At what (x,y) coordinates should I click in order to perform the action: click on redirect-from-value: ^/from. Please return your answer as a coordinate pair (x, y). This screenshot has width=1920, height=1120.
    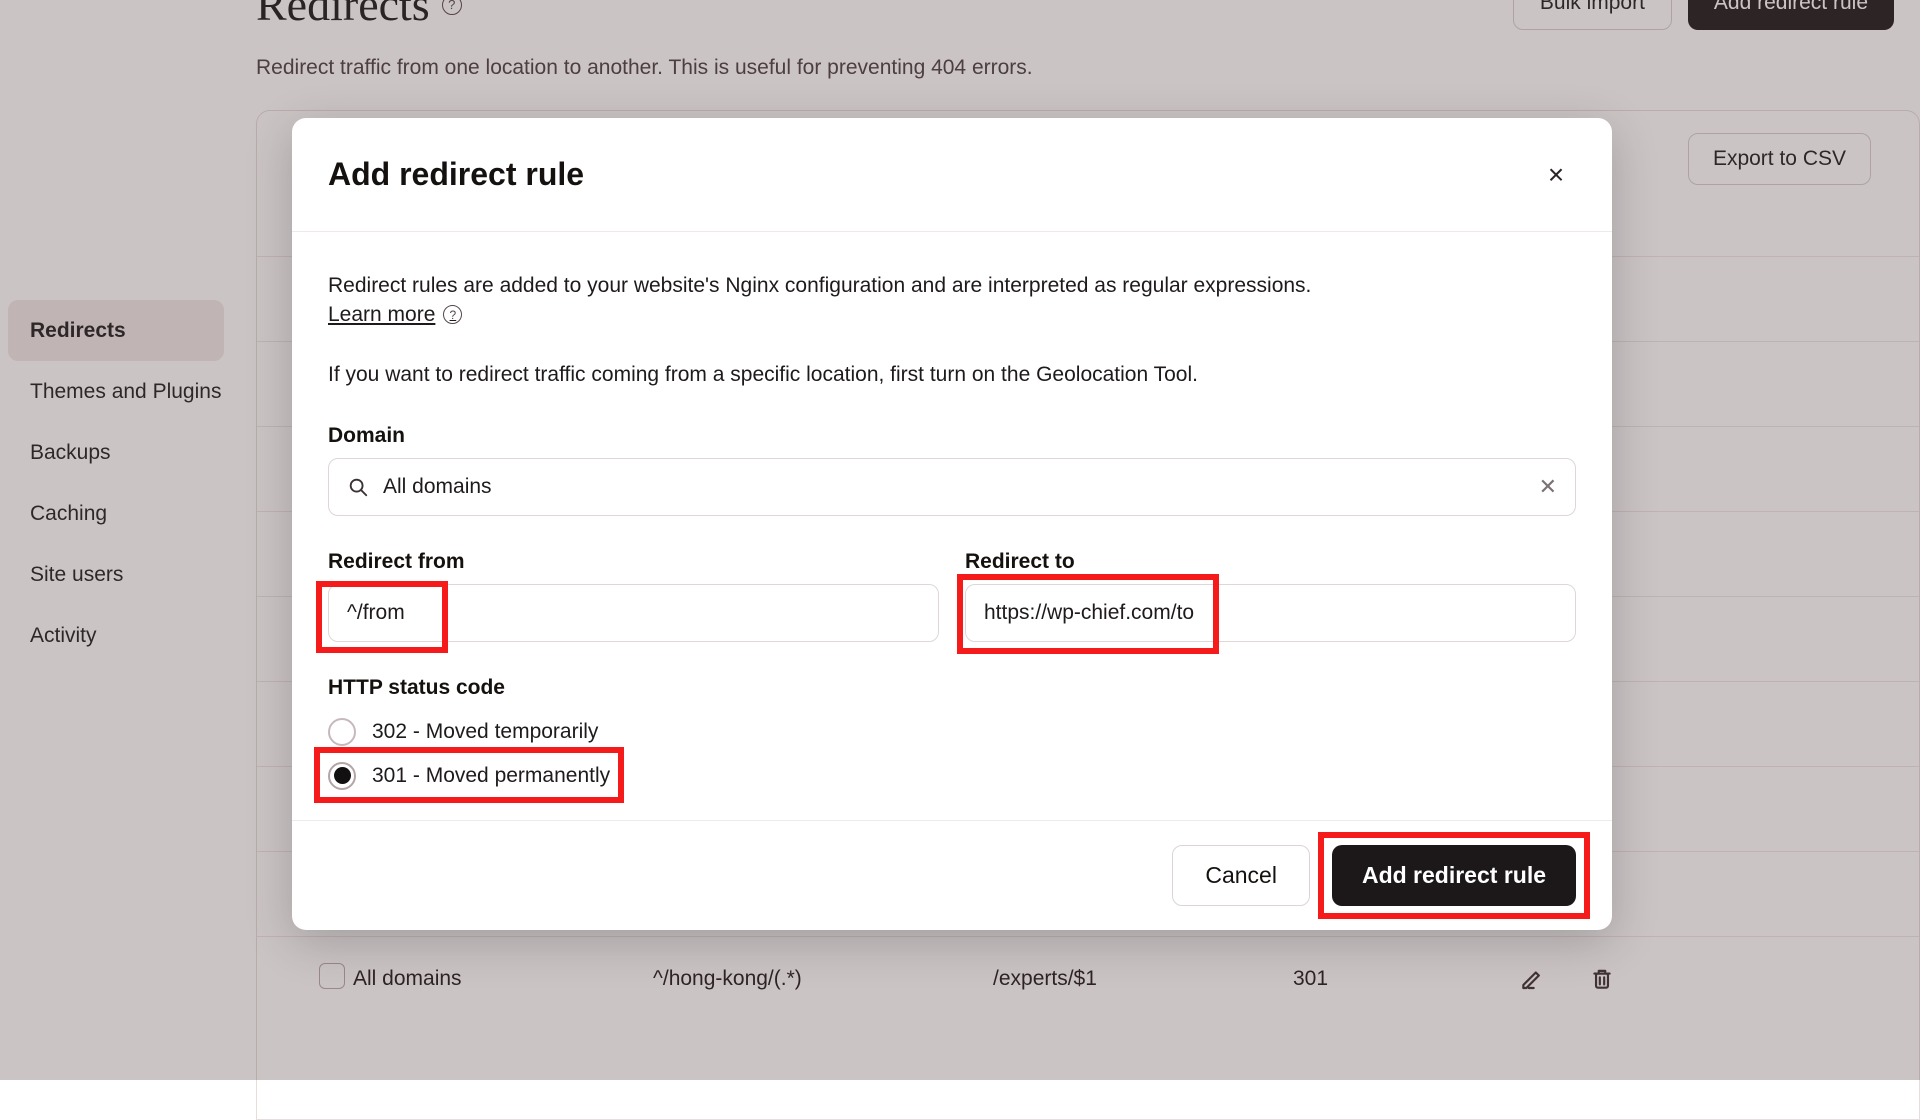
    Looking at the image, I should click on (376, 613).